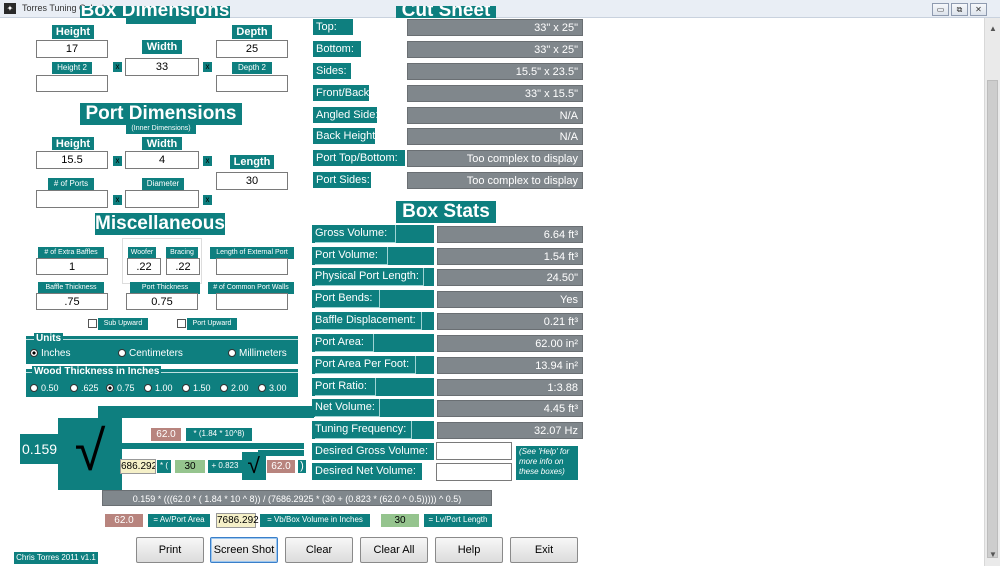 Image resolution: width=1000 pixels, height=568 pixels. I want to click on box-height2-input, so click(72, 83).